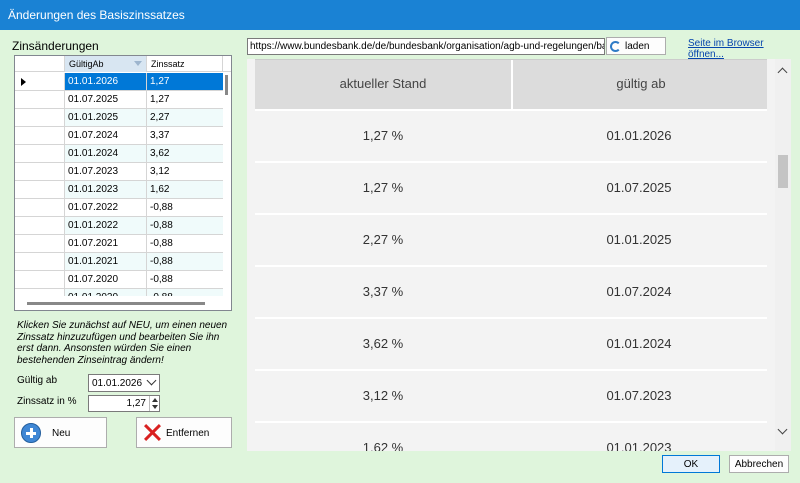 Image resolution: width=800 pixels, height=483 pixels. I want to click on cell-date: 01.07.2020, so click(106, 279).